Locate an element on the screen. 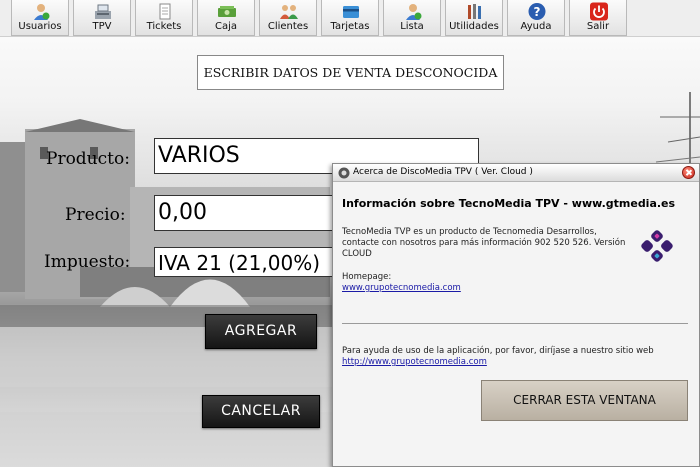  toolbar-button-utilidades: Utilidades is located at coordinates (474, 18).